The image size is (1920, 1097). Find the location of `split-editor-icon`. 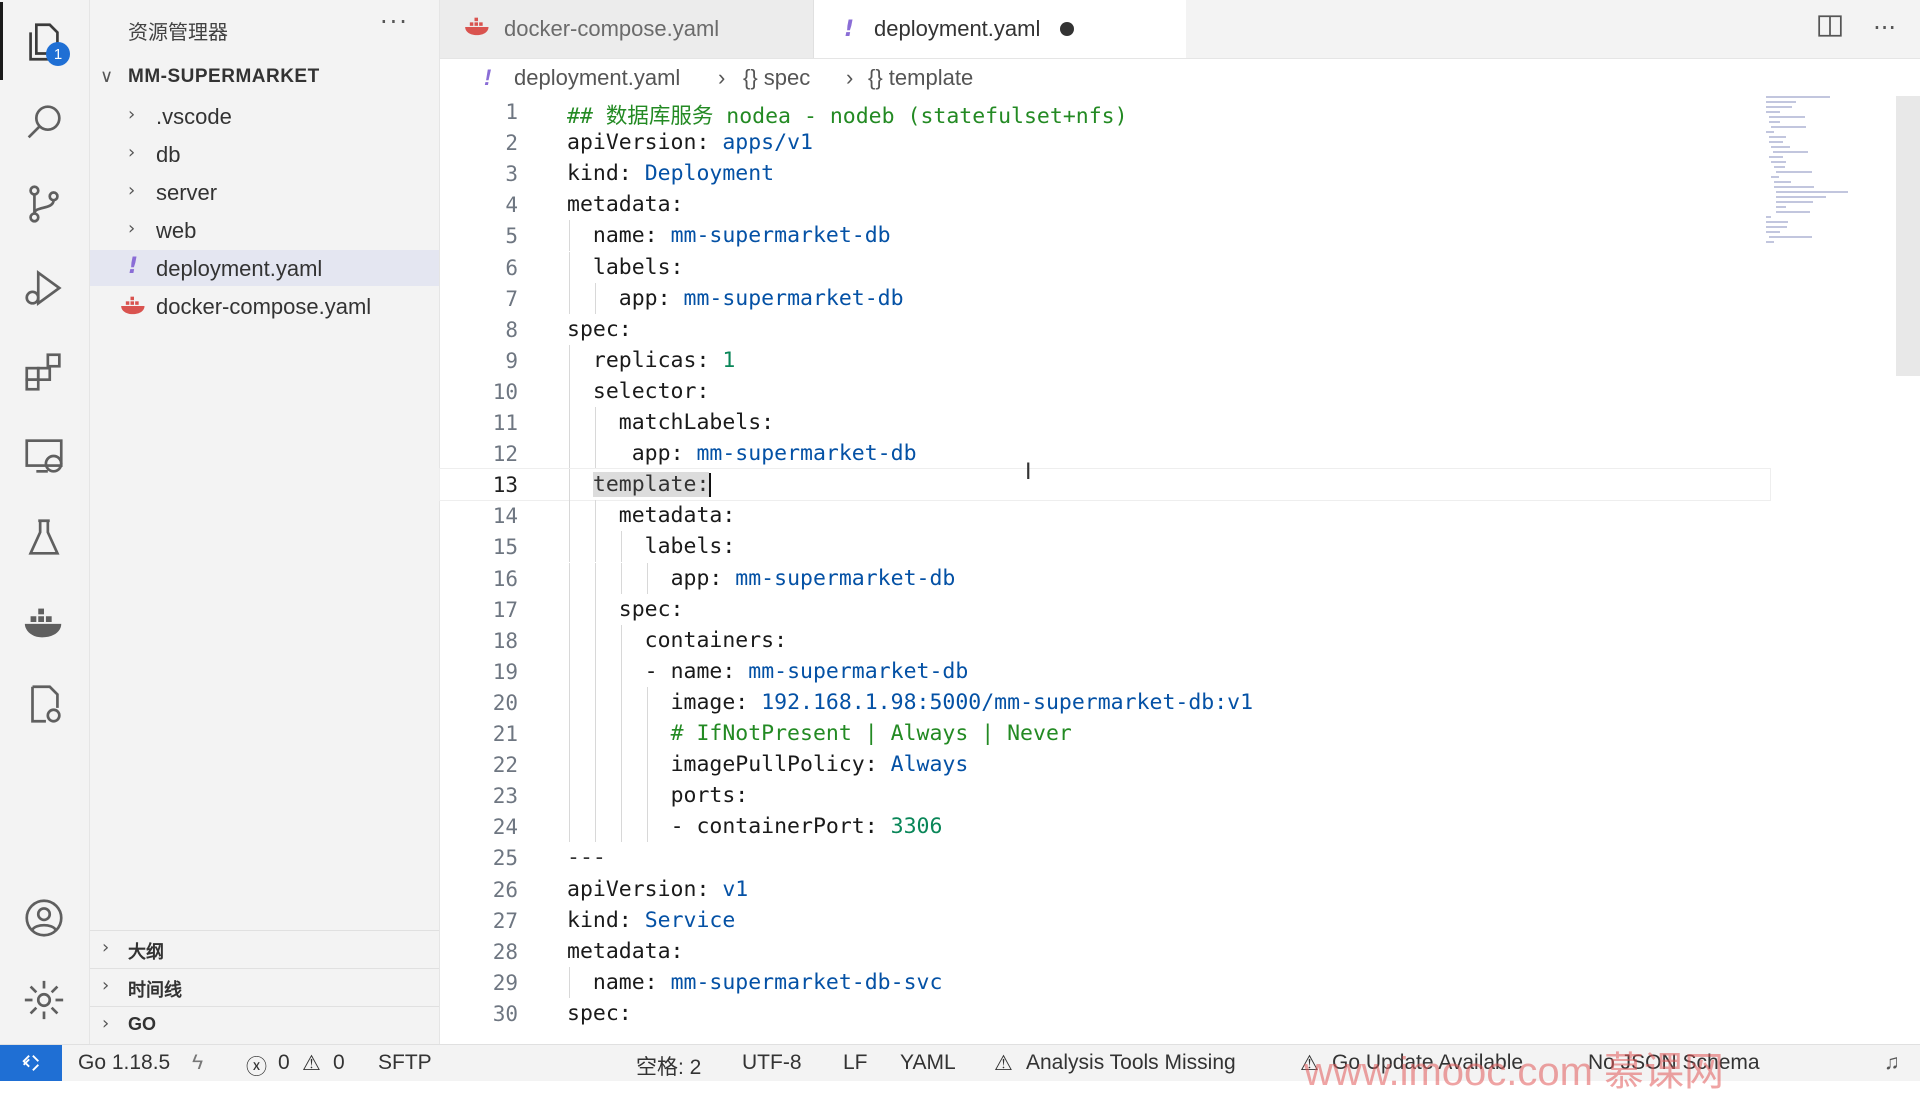

split-editor-icon is located at coordinates (1830, 29).